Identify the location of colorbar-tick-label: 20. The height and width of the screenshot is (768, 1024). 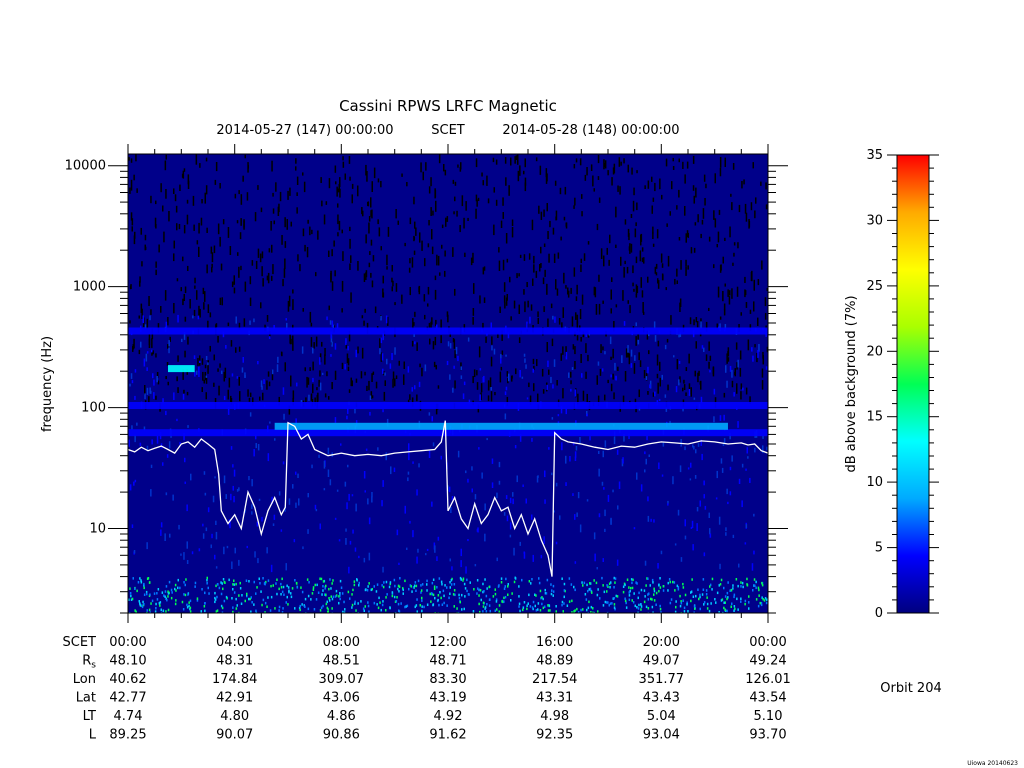
(874, 351).